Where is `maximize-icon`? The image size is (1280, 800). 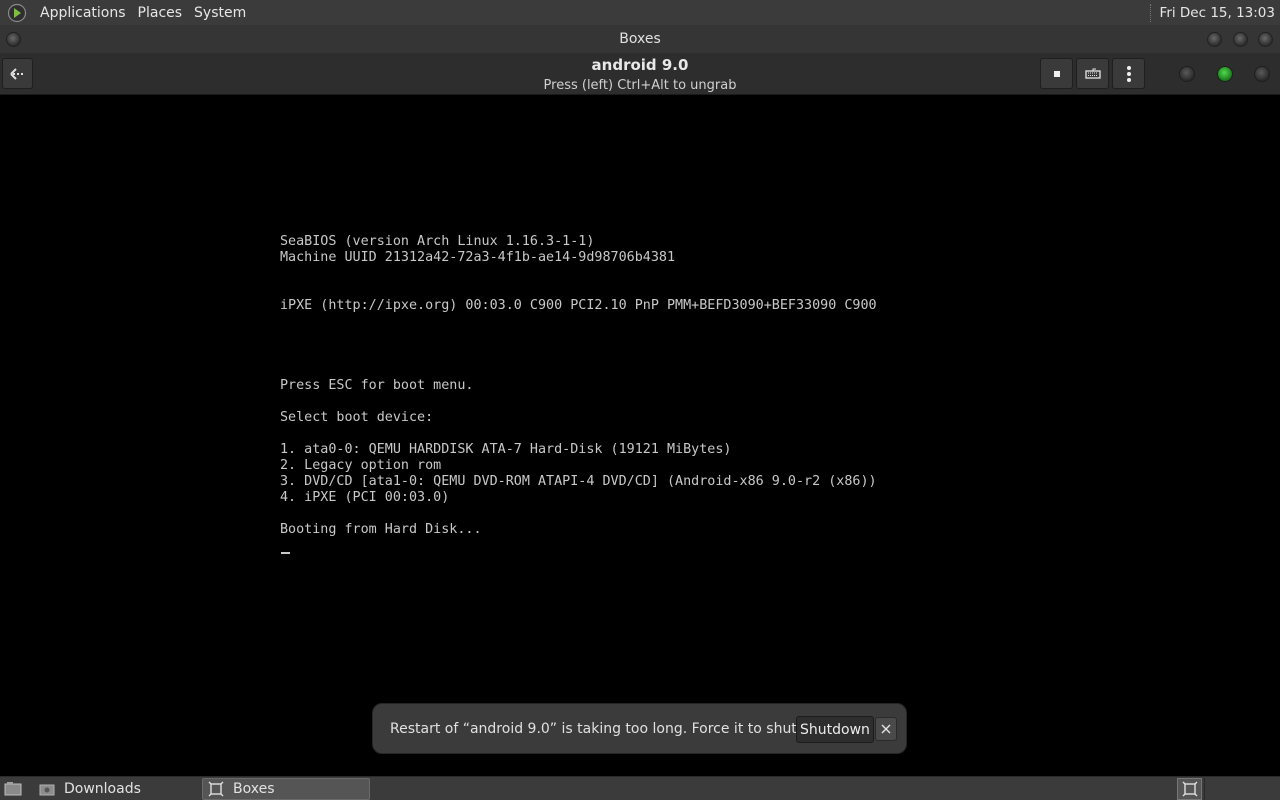
maximize-icon is located at coordinates (1240, 39).